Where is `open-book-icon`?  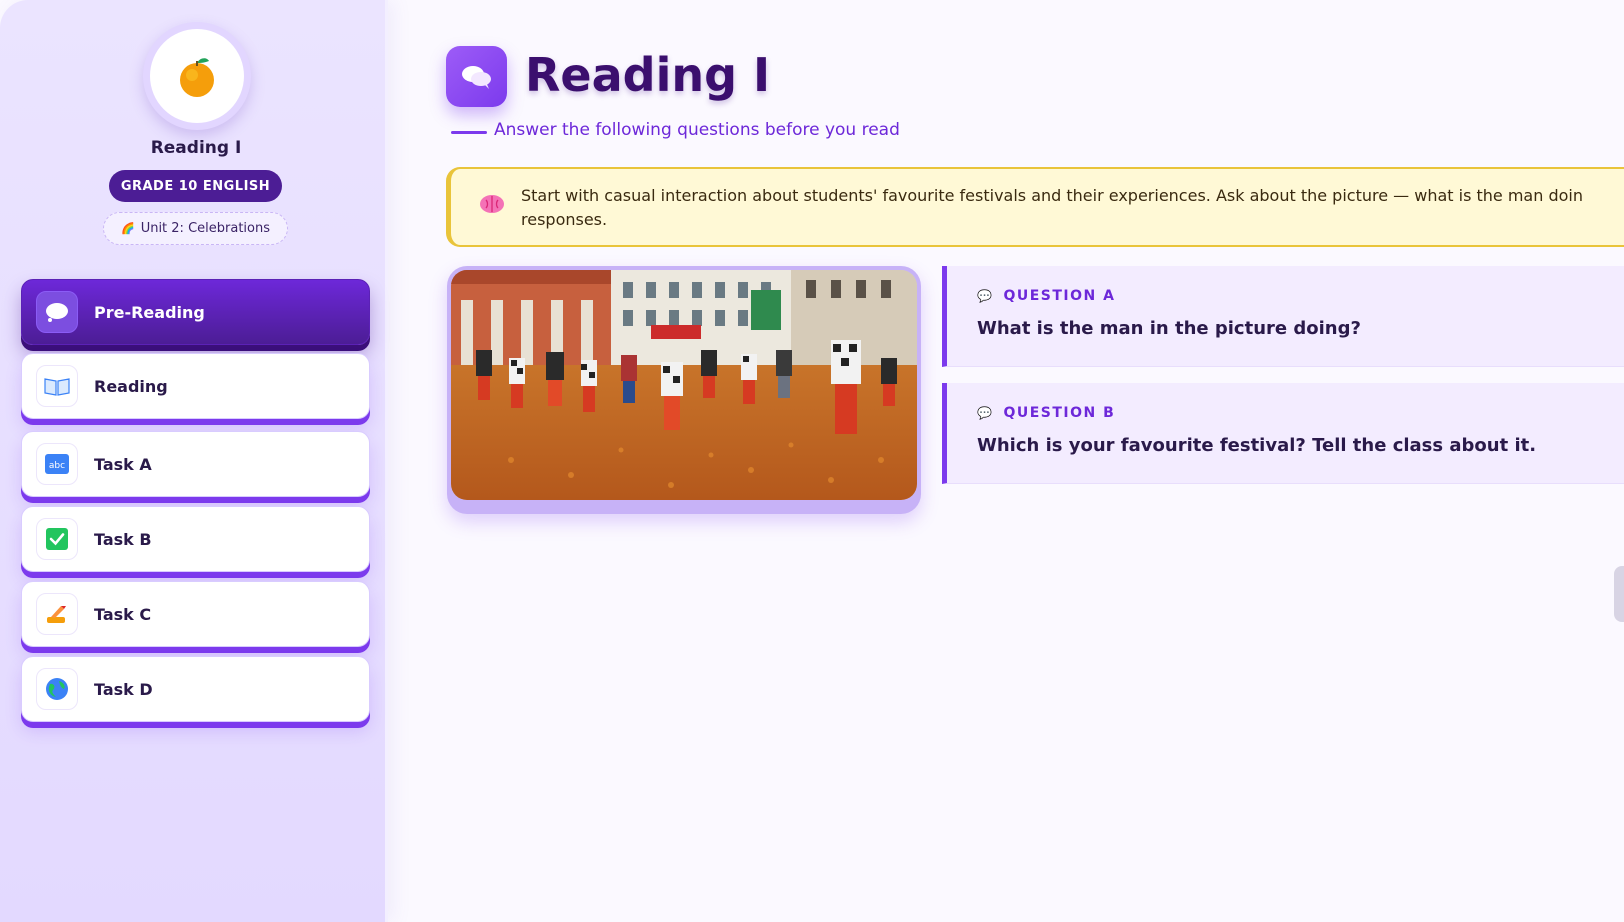
open-book-icon is located at coordinates (57, 386).